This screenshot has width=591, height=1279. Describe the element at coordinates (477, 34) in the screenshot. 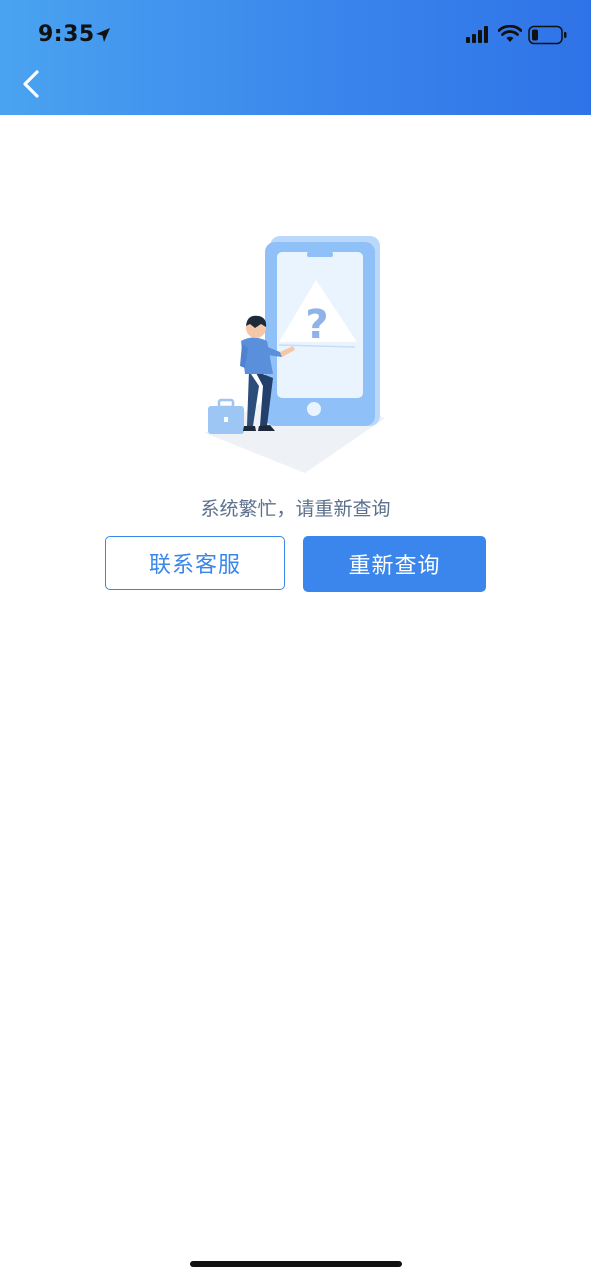

I see `cellular-signal-icon` at that location.